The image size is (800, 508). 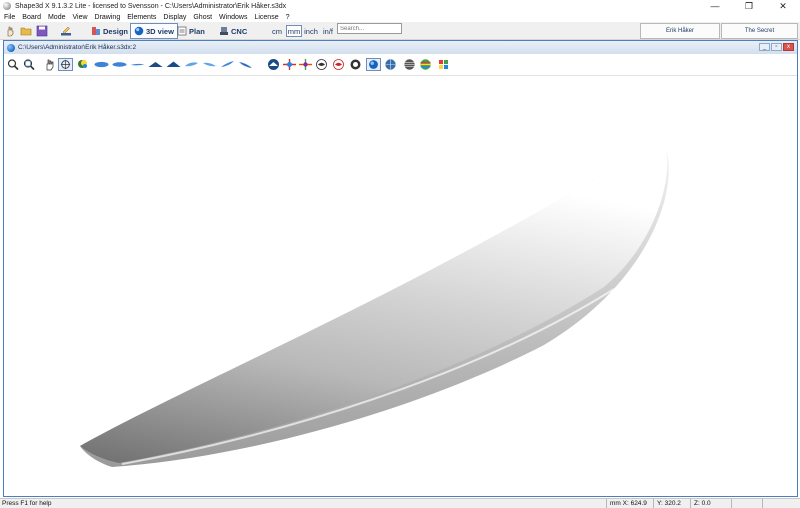 I want to click on unit-mm-button: mm, so click(x=294, y=31).